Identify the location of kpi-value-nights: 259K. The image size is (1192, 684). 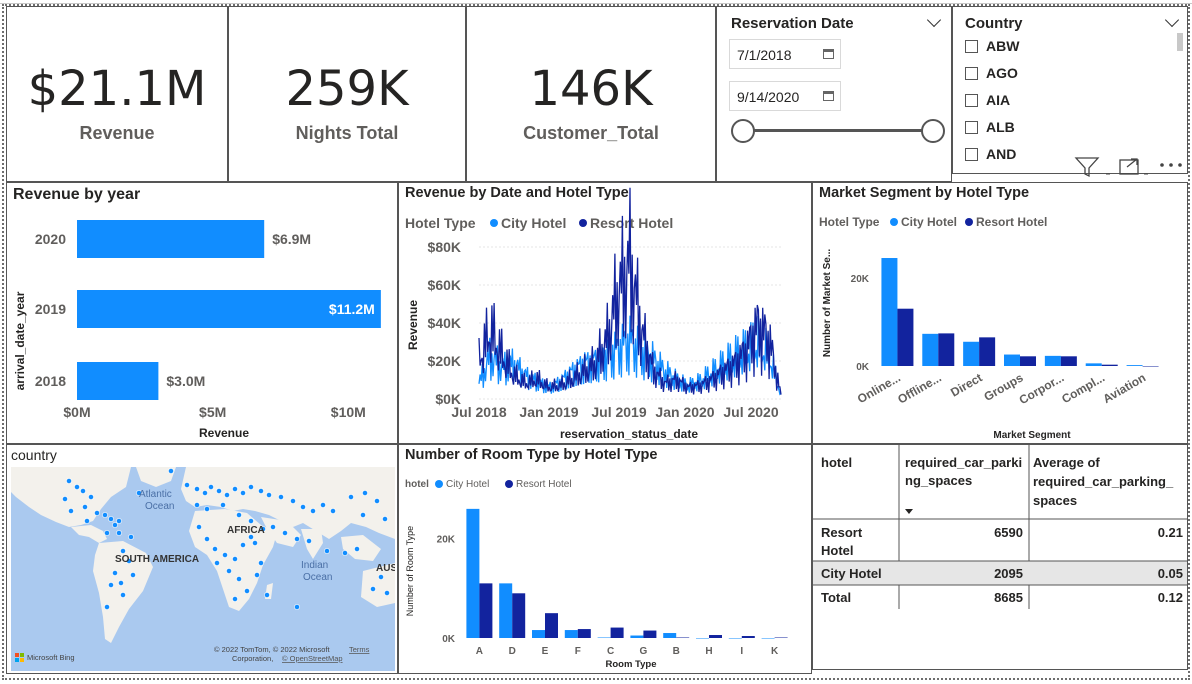
(347, 89).